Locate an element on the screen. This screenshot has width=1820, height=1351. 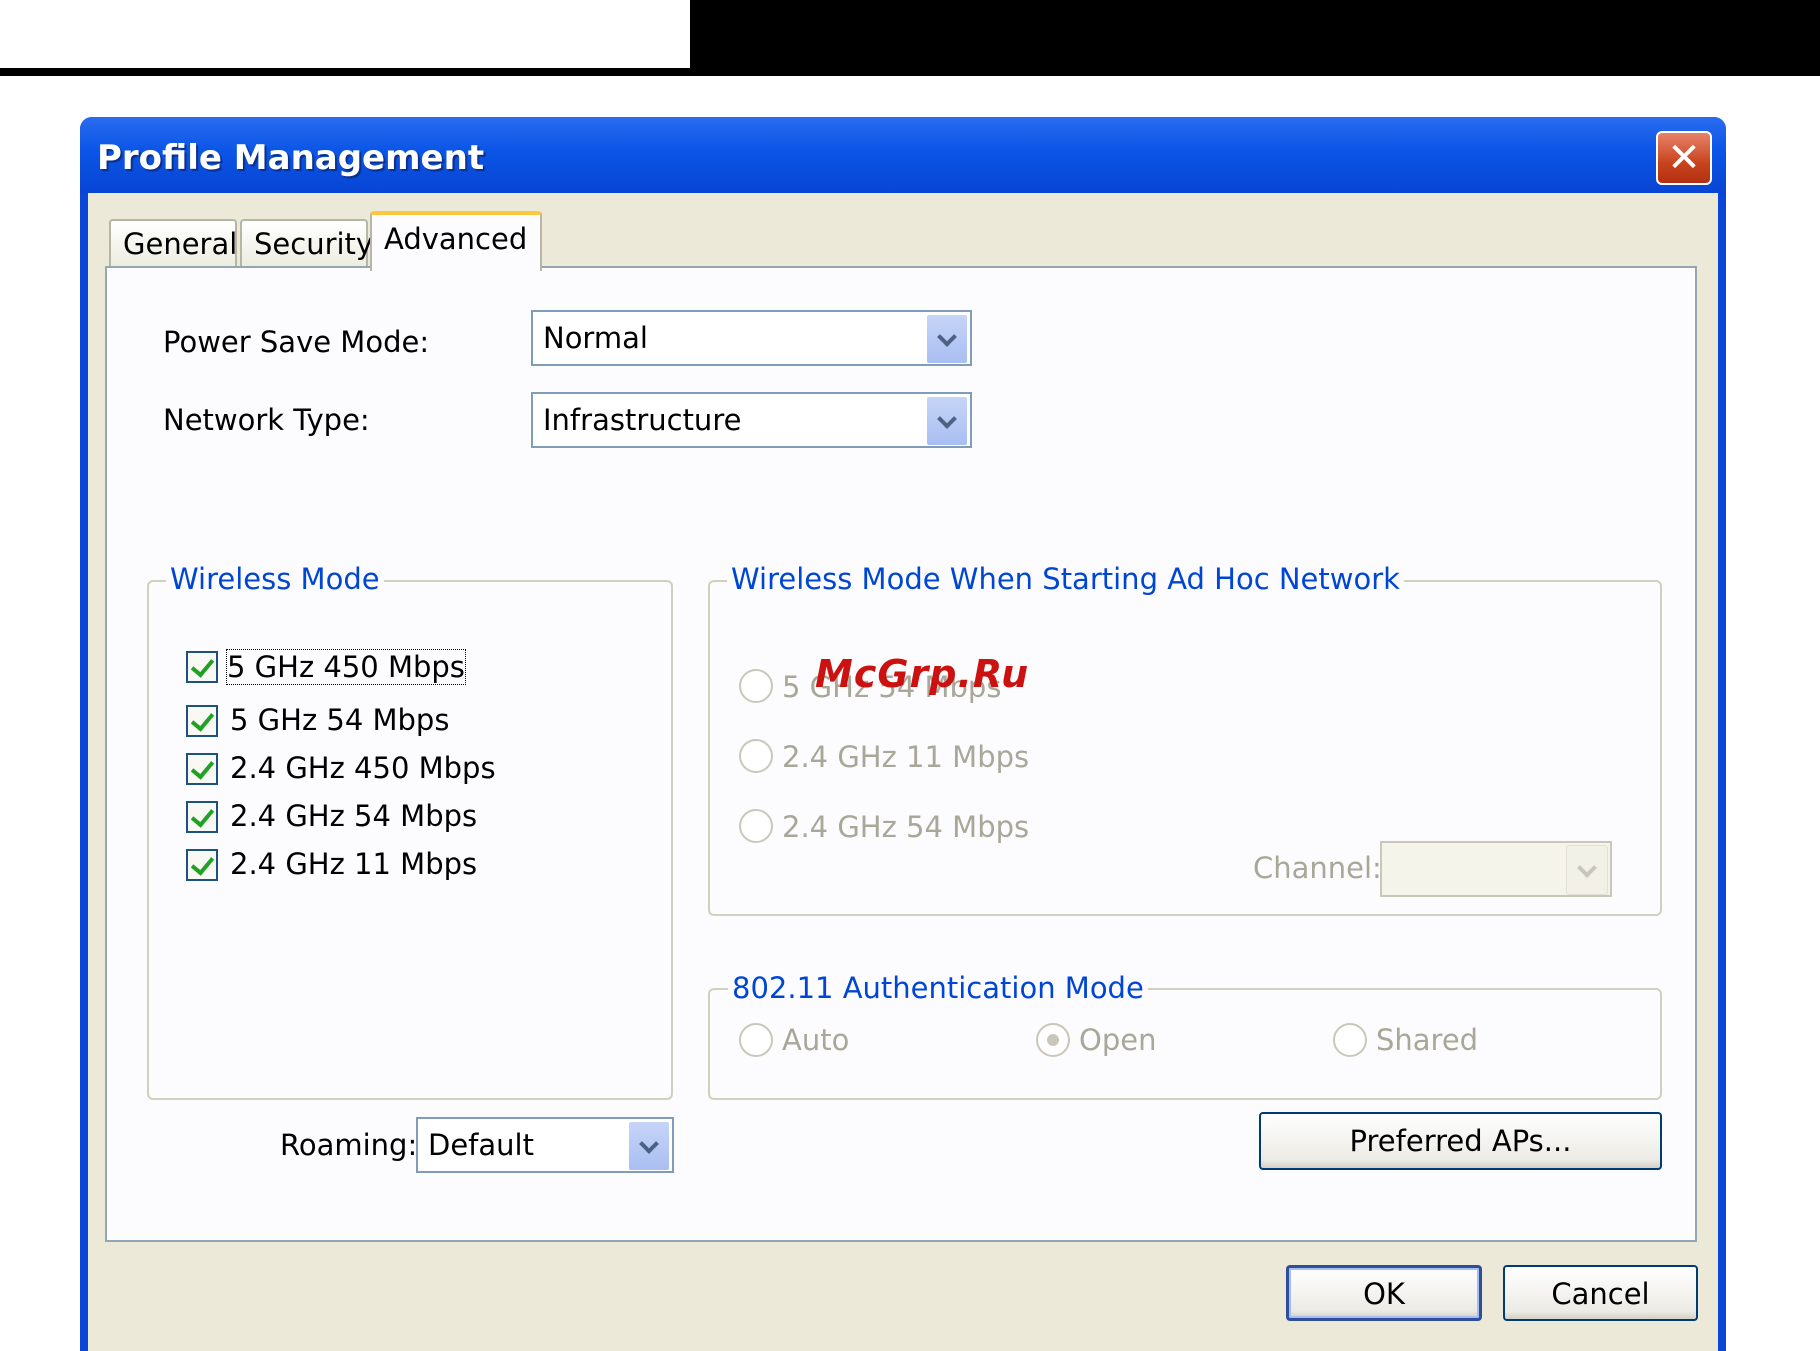
auth-mode-title: 802.11 Authentication Mode is located at coordinates (938, 988).